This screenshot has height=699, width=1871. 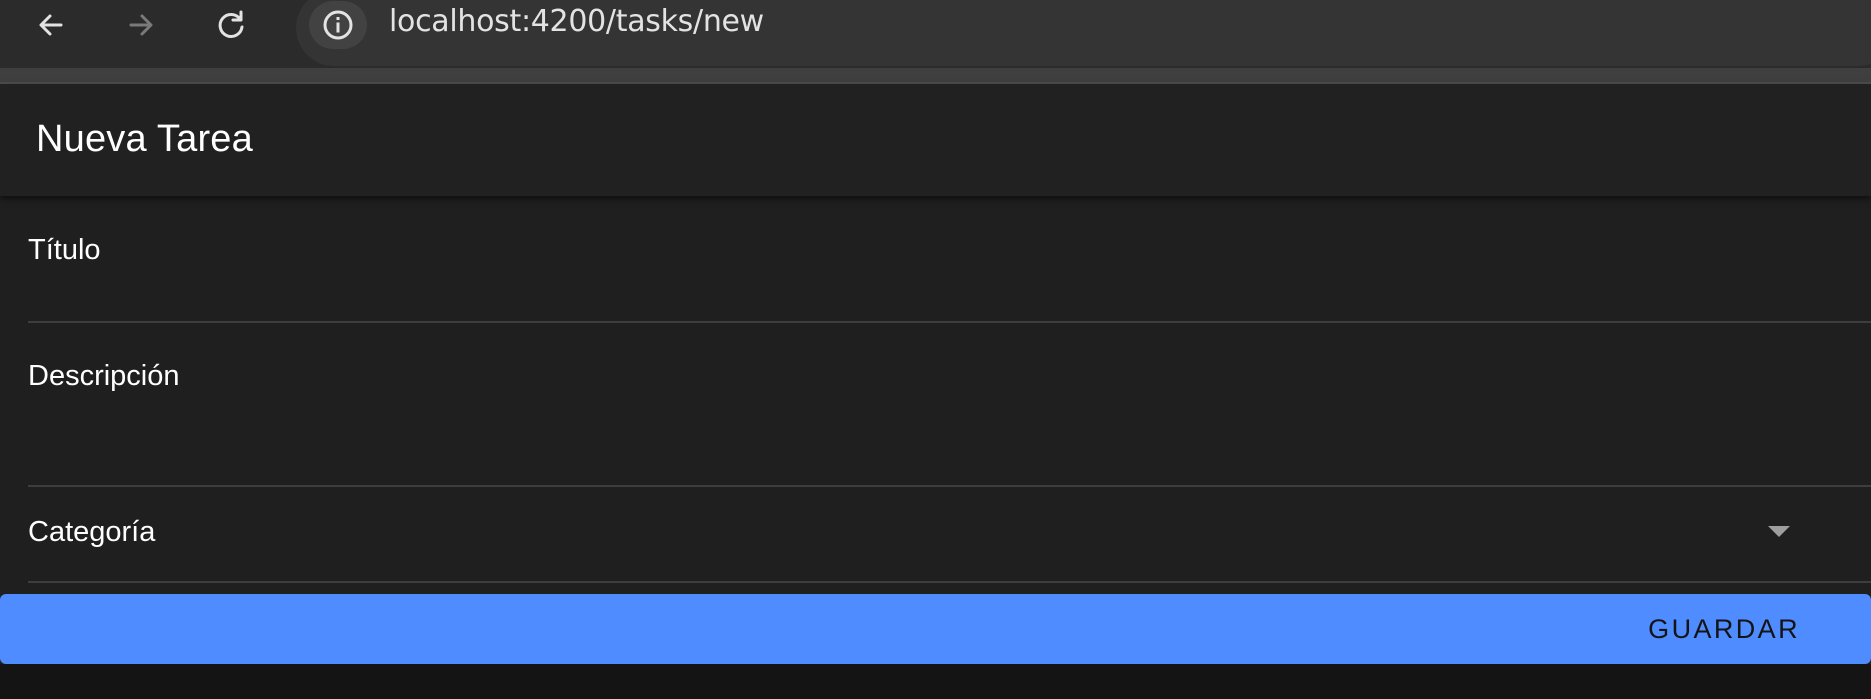 What do you see at coordinates (576, 21) in the screenshot?
I see `url-text: localhost:4200/tasks/new` at bounding box center [576, 21].